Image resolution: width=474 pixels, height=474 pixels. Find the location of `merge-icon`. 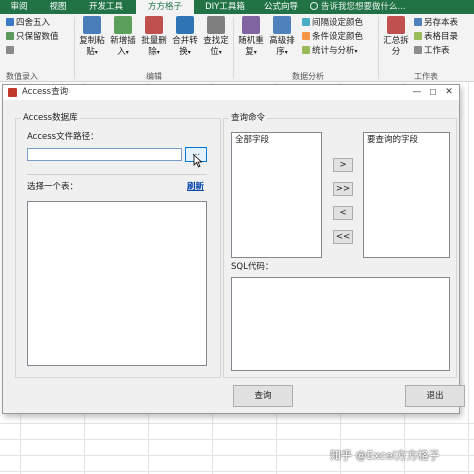

merge-icon is located at coordinates (185, 25).